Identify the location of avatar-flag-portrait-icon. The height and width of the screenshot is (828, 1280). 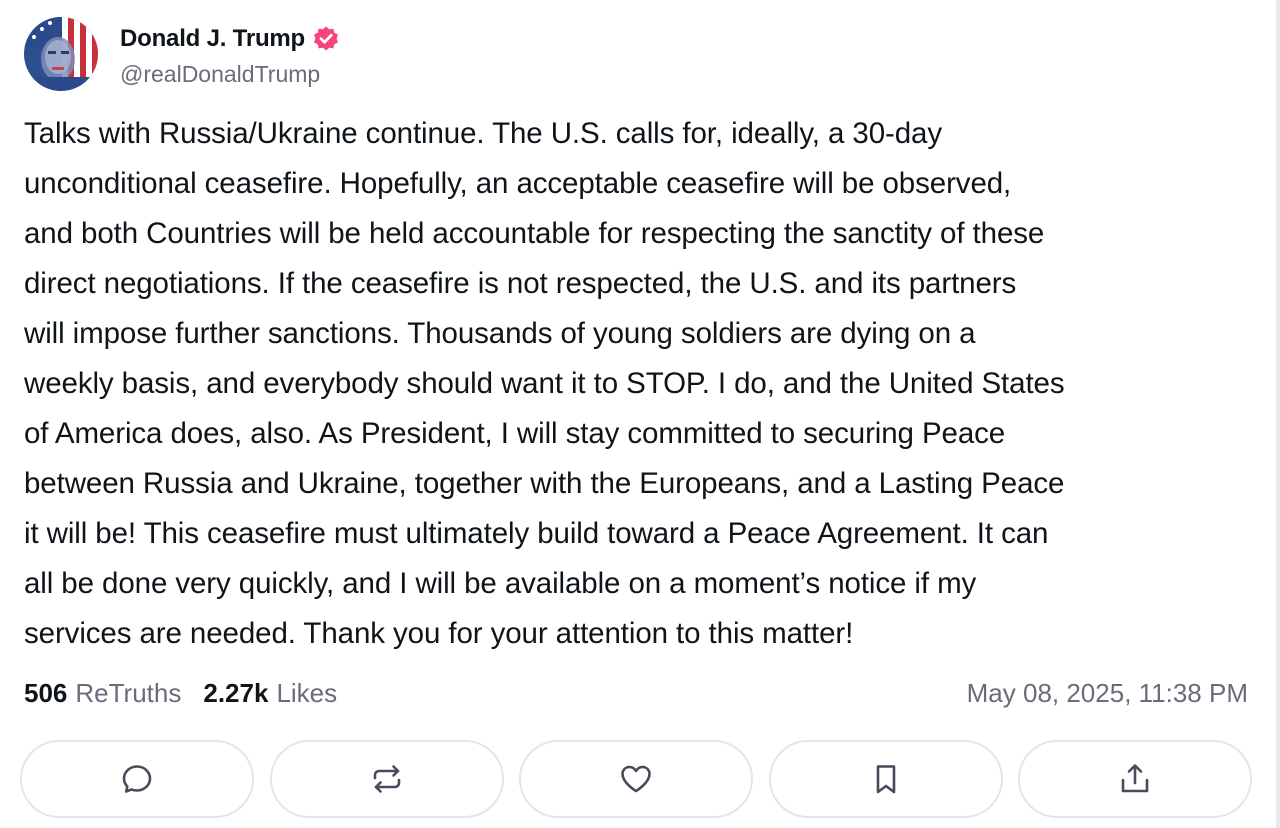
(61, 54).